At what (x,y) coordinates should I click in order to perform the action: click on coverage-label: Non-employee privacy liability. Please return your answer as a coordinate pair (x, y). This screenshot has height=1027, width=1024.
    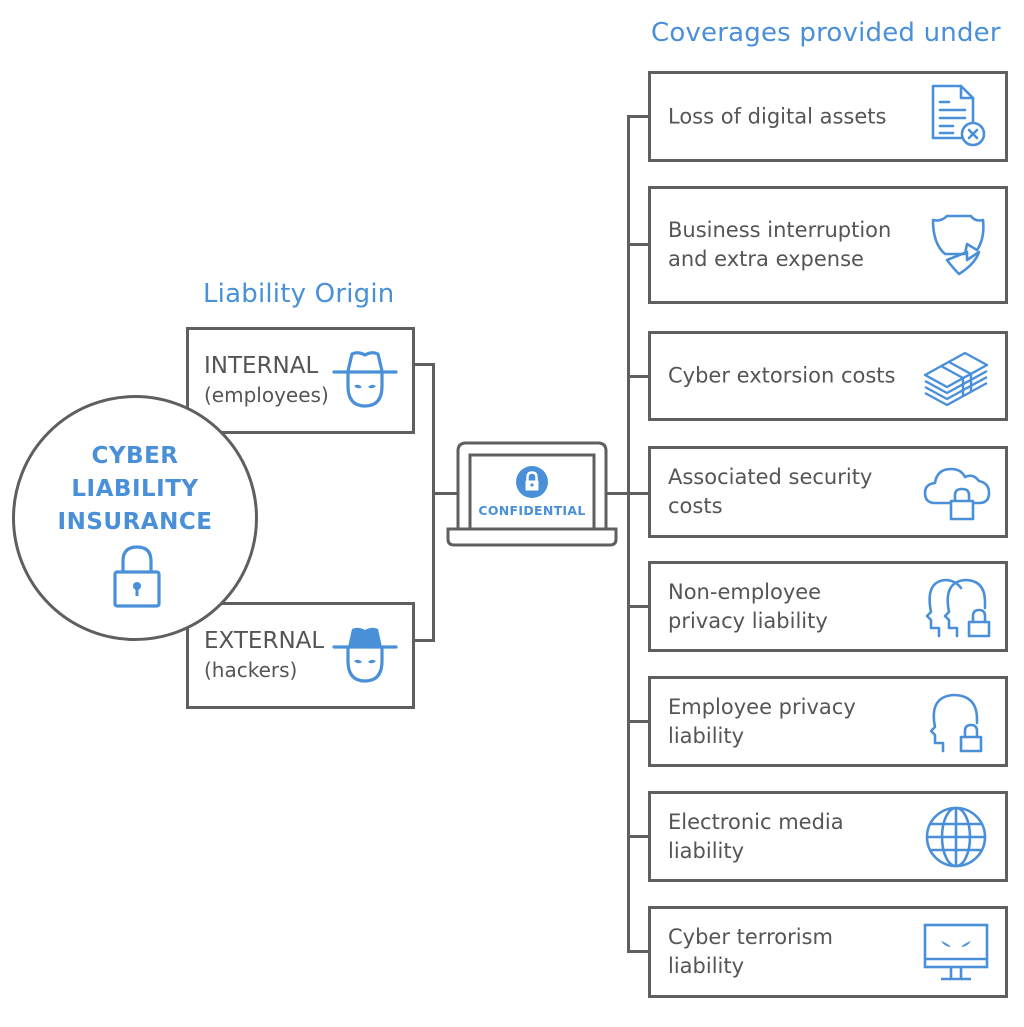
    Looking at the image, I should click on (748, 606).